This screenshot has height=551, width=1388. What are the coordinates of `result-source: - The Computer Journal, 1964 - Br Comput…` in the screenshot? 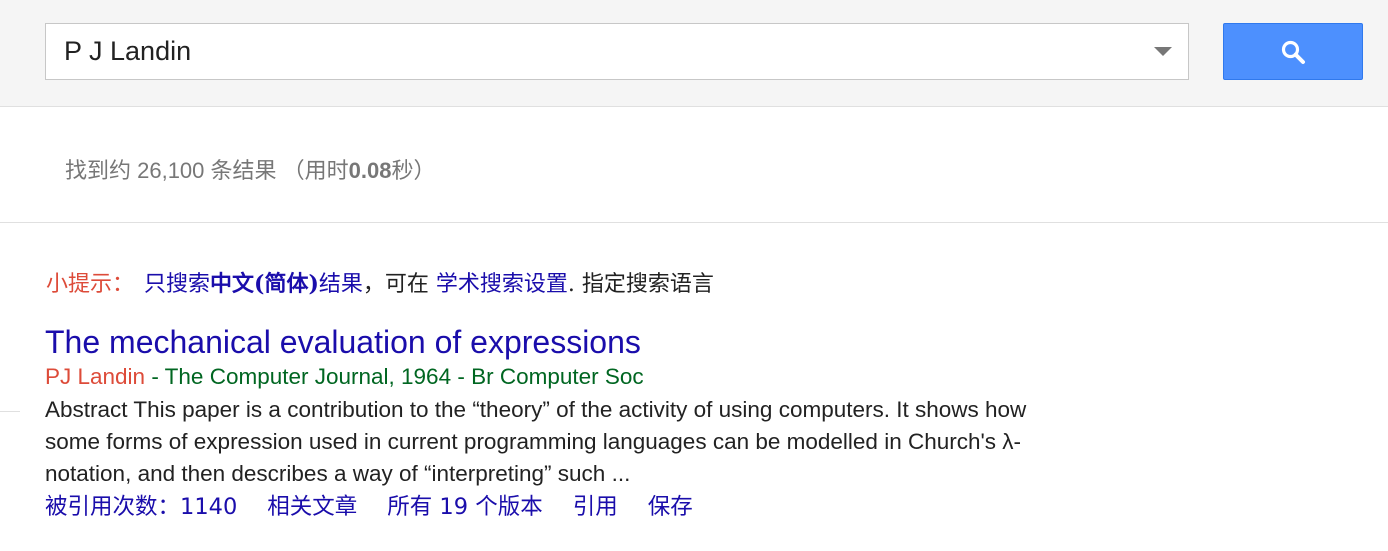 It's located at (394, 376).